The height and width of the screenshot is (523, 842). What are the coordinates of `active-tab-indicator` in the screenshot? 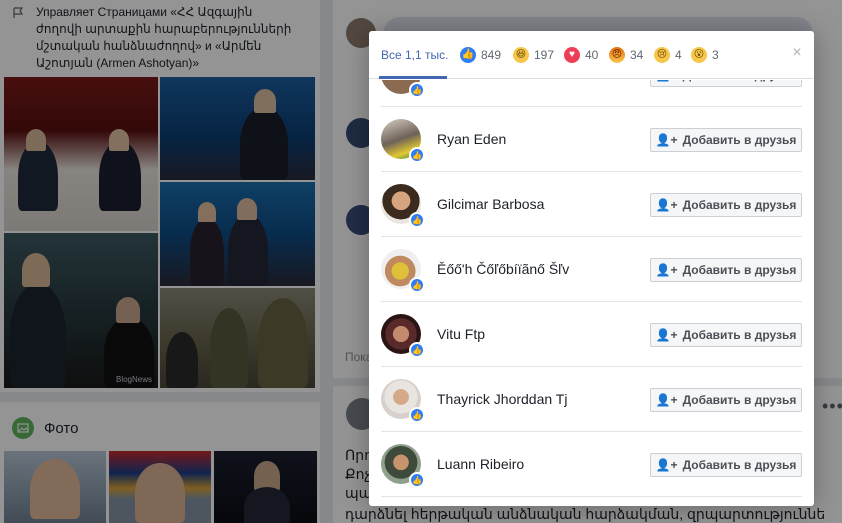 It's located at (413, 77).